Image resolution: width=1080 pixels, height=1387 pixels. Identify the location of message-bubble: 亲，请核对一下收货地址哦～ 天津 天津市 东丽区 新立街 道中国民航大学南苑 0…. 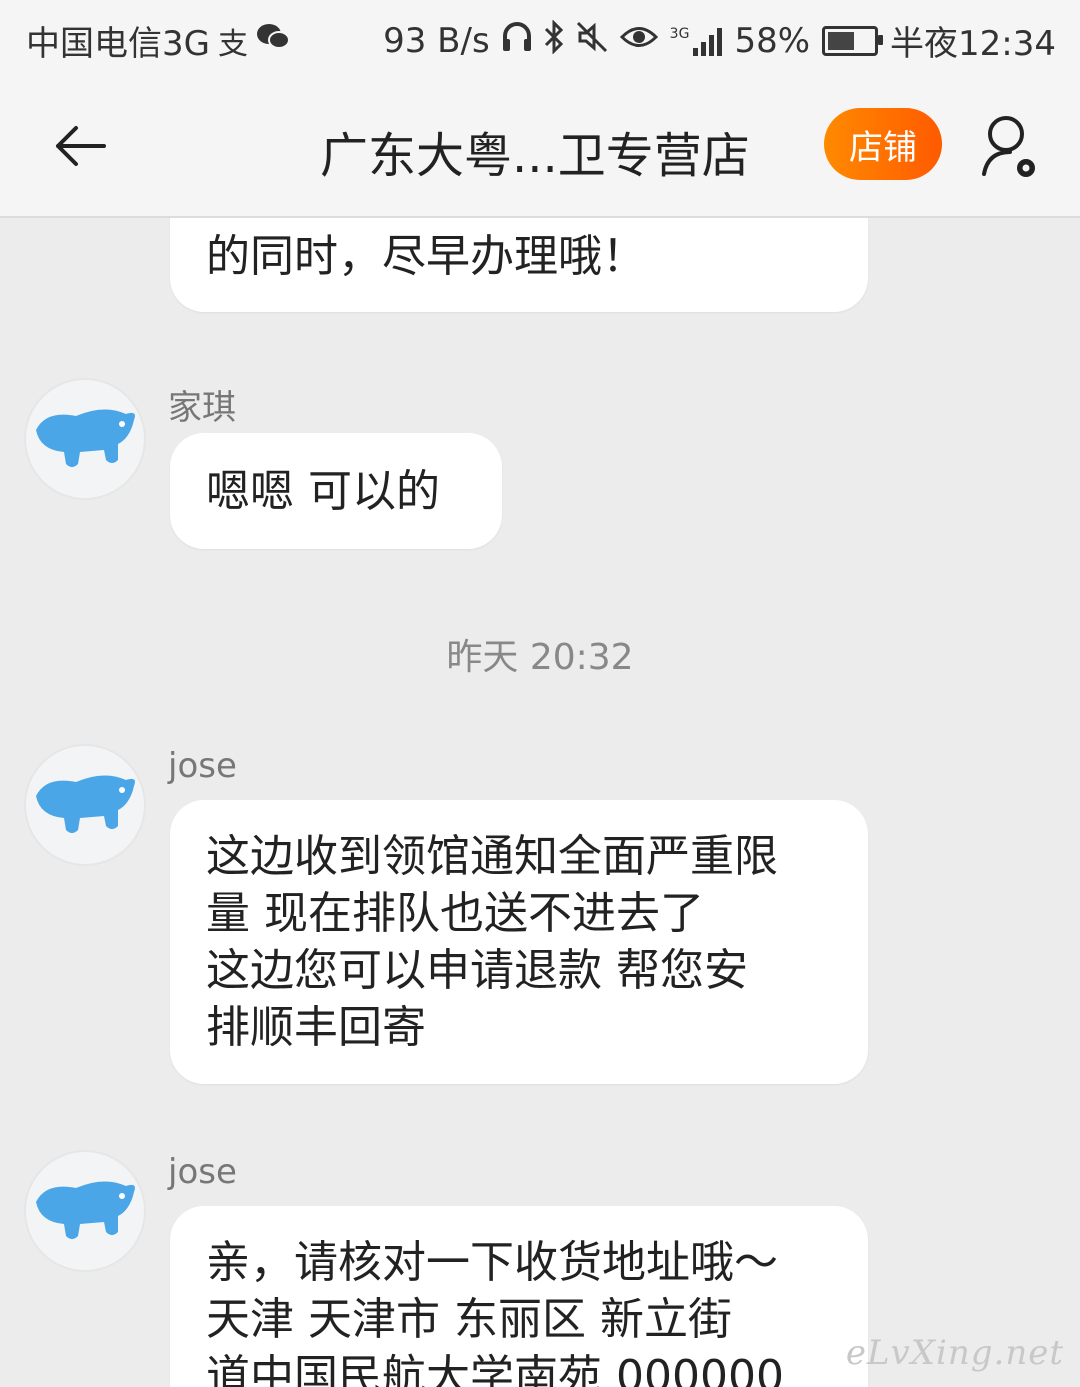
(519, 1296).